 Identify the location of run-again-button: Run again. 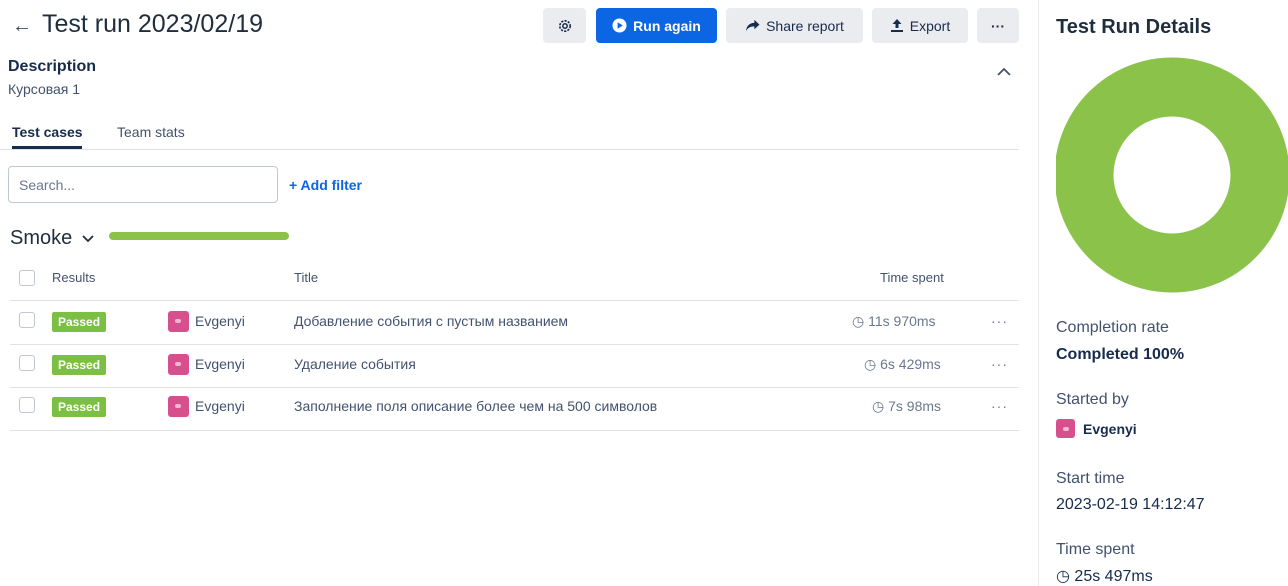
(656, 25).